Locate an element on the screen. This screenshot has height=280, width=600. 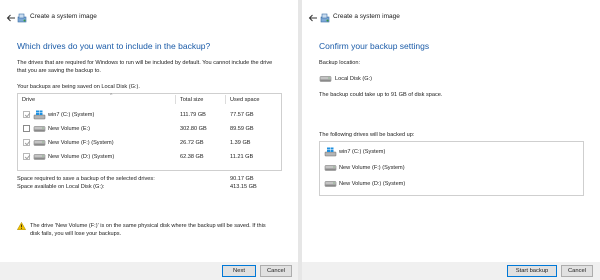
drive-used-space: 11.21 GB is located at coordinates (242, 156).